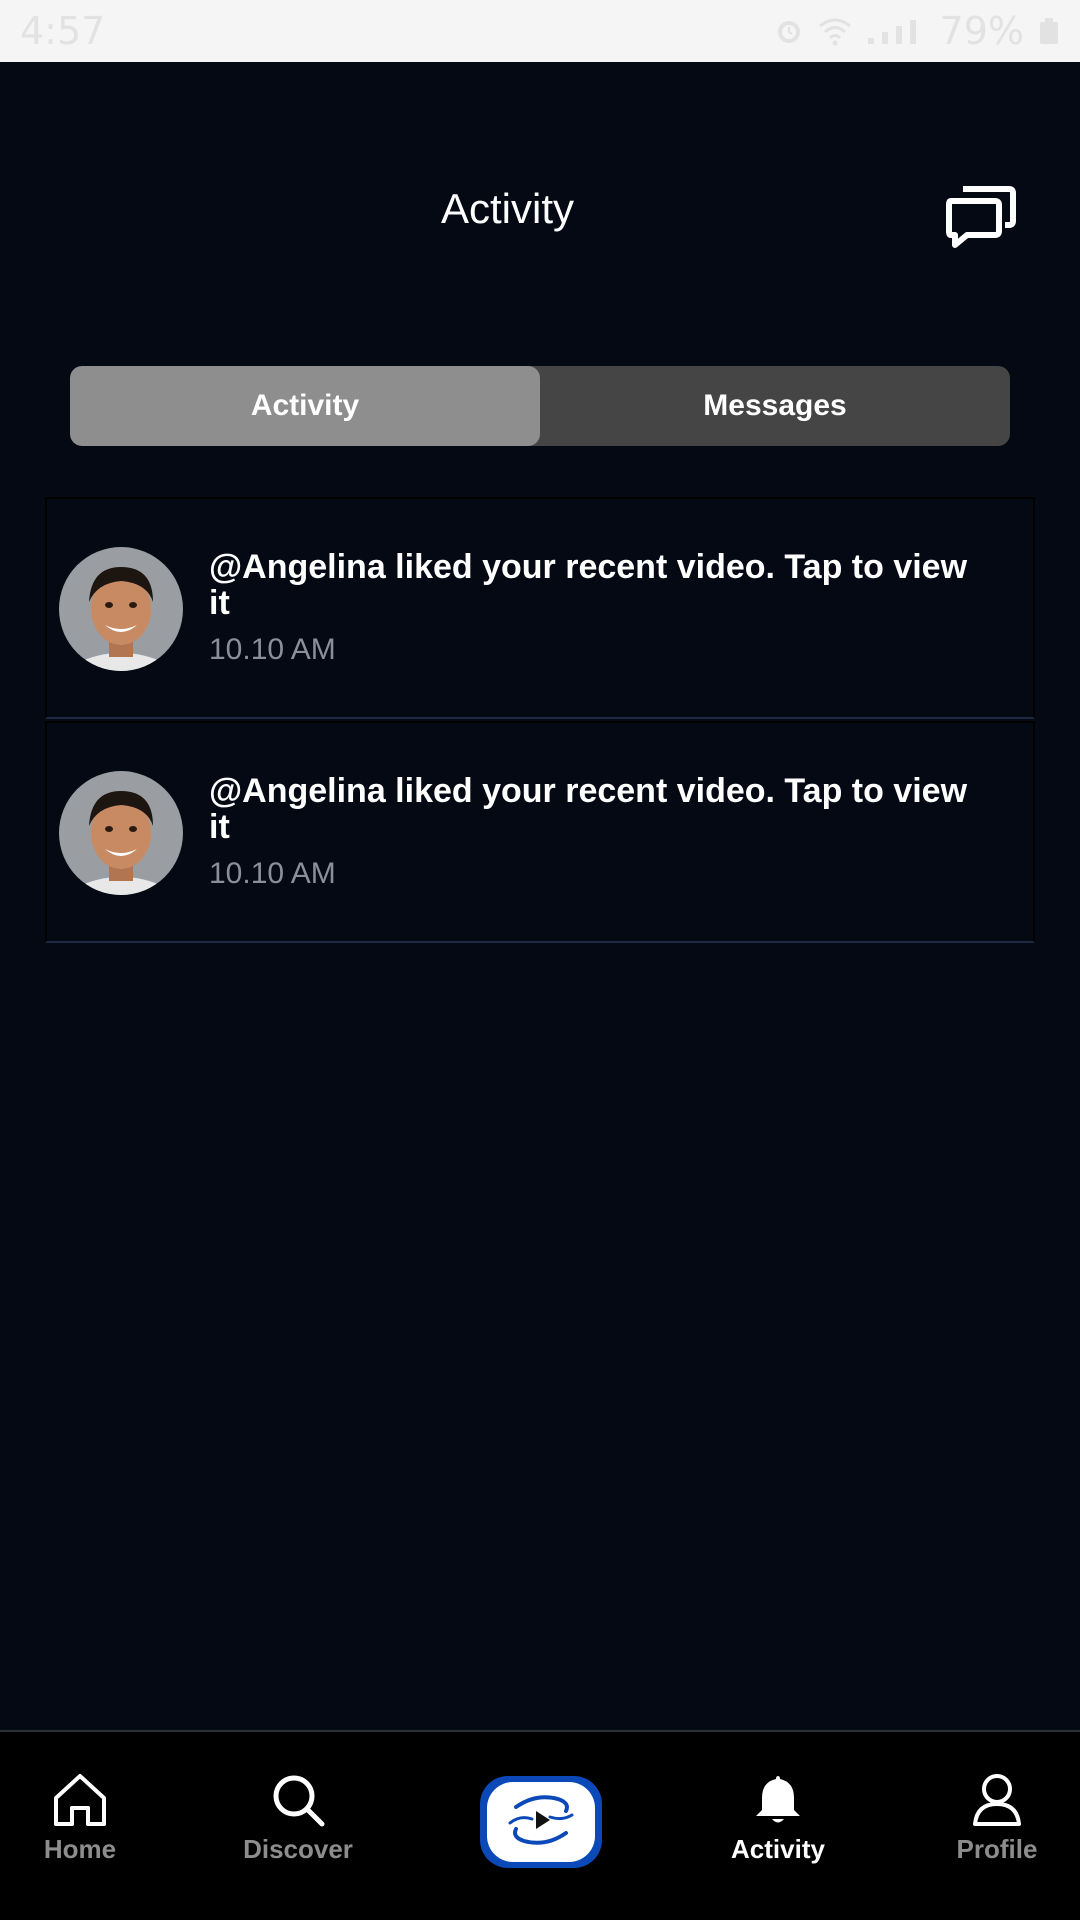  What do you see at coordinates (997, 1800) in the screenshot?
I see `person-icon` at bounding box center [997, 1800].